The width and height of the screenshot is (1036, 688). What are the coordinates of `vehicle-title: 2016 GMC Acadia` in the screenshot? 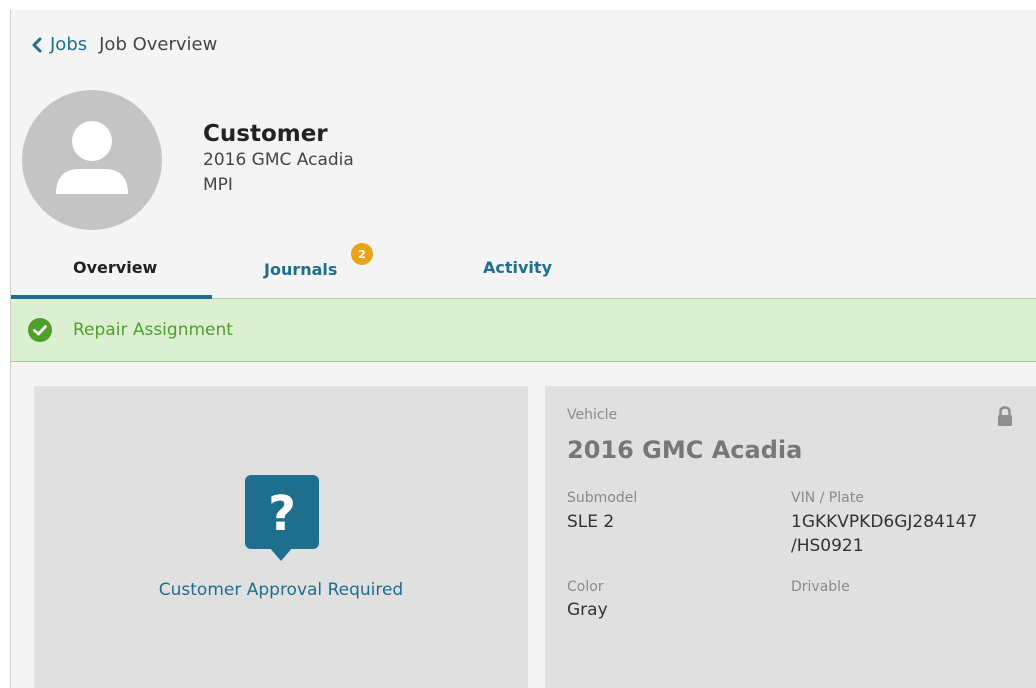 It's located at (685, 450).